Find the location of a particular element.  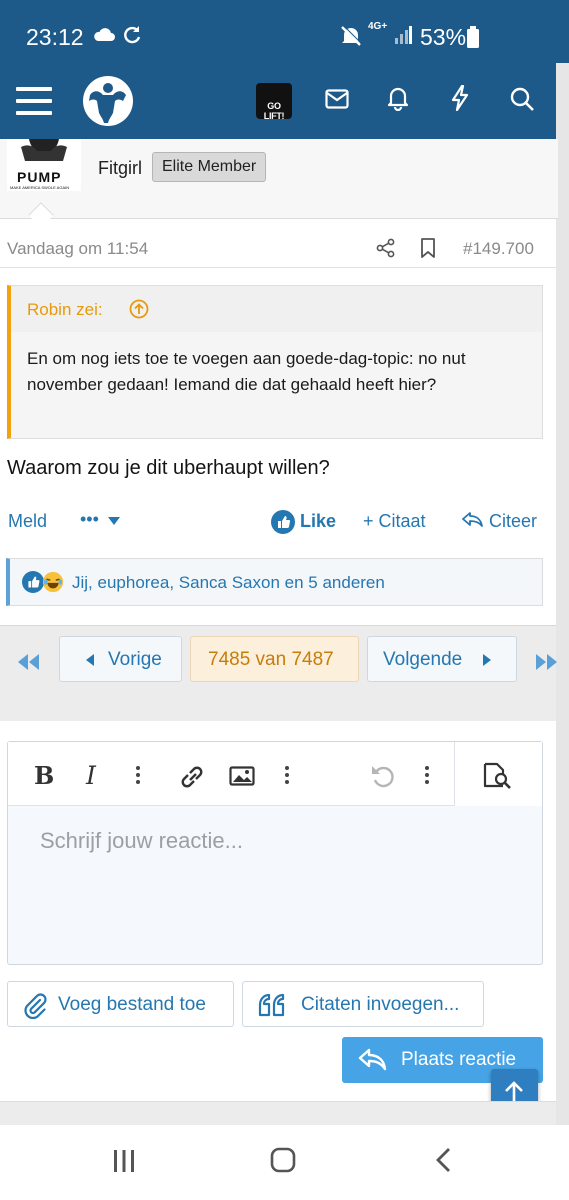

more-options-button: ••• is located at coordinates (100, 519).